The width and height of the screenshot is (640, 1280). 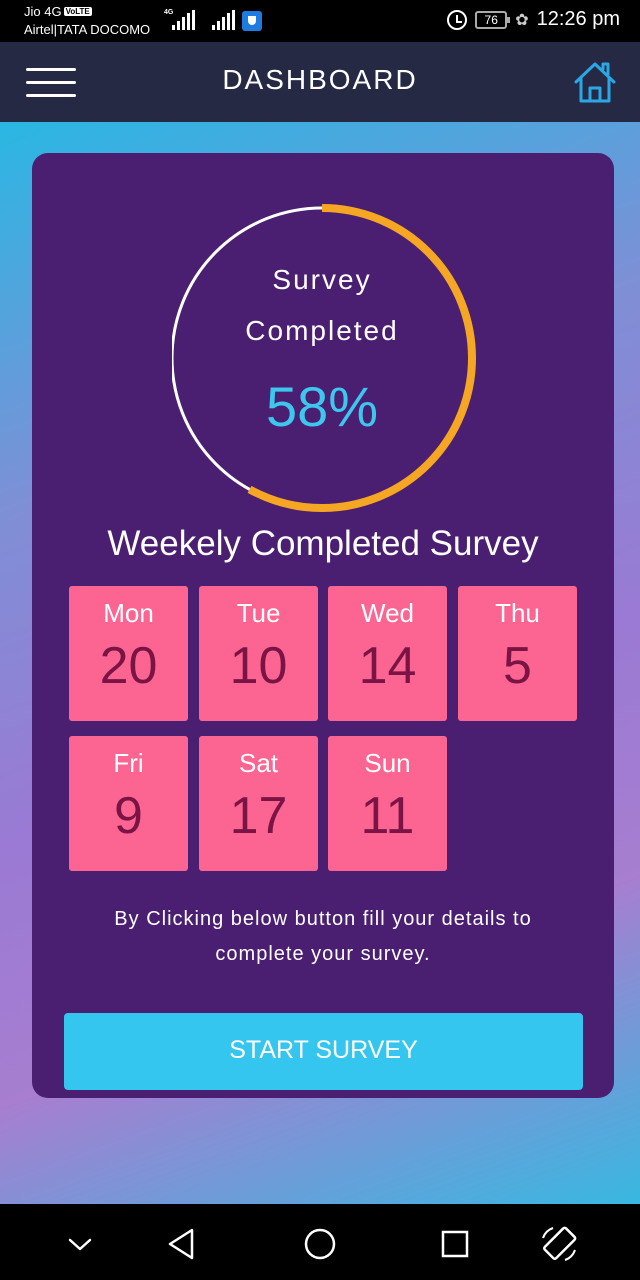 What do you see at coordinates (517, 613) in the screenshot?
I see `day-name: Thu` at bounding box center [517, 613].